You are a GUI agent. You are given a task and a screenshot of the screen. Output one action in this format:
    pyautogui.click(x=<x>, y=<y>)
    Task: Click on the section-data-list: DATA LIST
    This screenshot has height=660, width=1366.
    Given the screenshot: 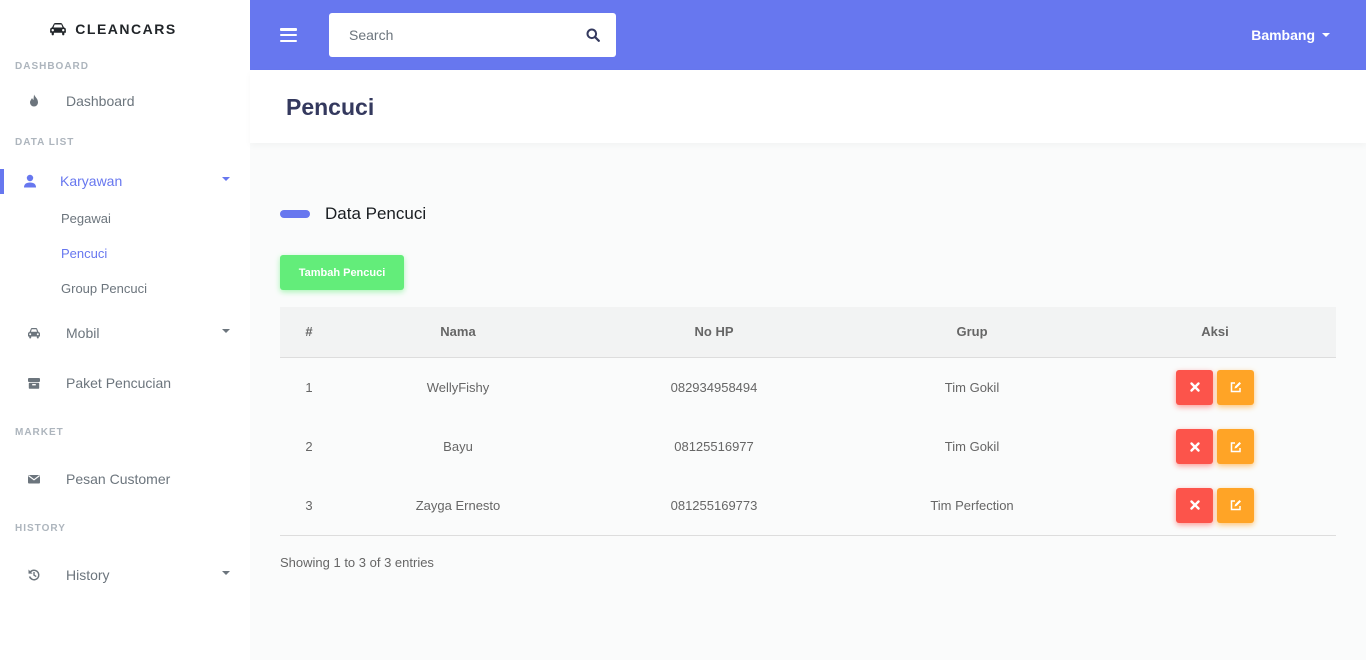 What is the action you would take?
    pyautogui.click(x=45, y=142)
    